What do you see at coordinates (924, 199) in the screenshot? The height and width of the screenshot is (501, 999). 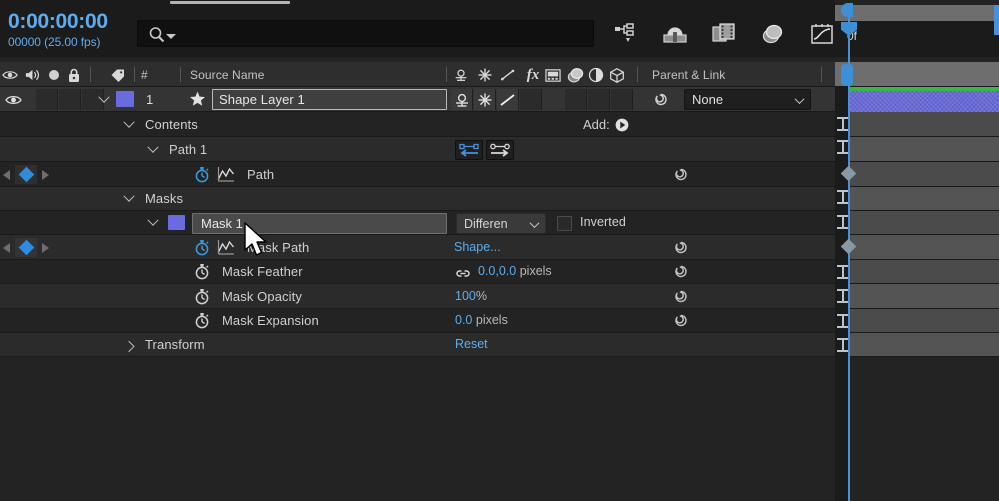 I see `timeline-row-masks` at bounding box center [924, 199].